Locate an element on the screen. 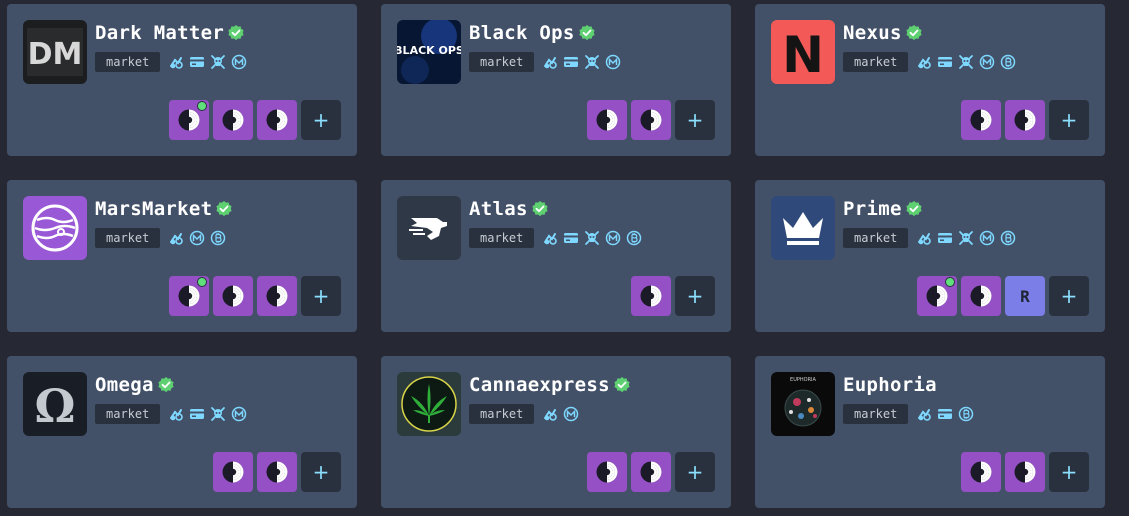 This screenshot has width=1129, height=516. market-card: Atlas market + is located at coordinates (556, 256).